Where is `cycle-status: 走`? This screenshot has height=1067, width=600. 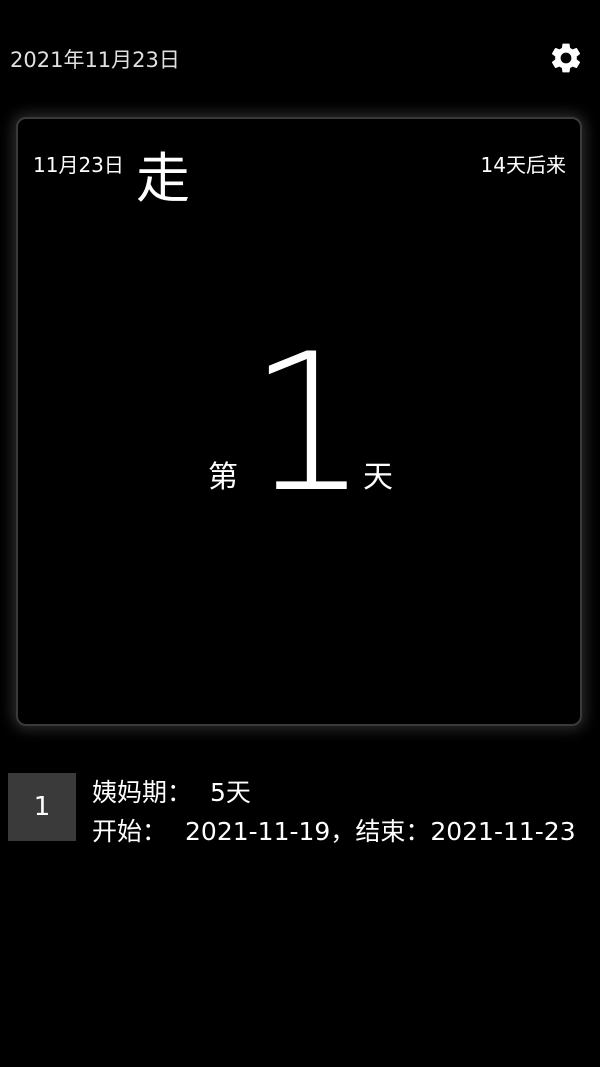 cycle-status: 走 is located at coordinates (163, 178).